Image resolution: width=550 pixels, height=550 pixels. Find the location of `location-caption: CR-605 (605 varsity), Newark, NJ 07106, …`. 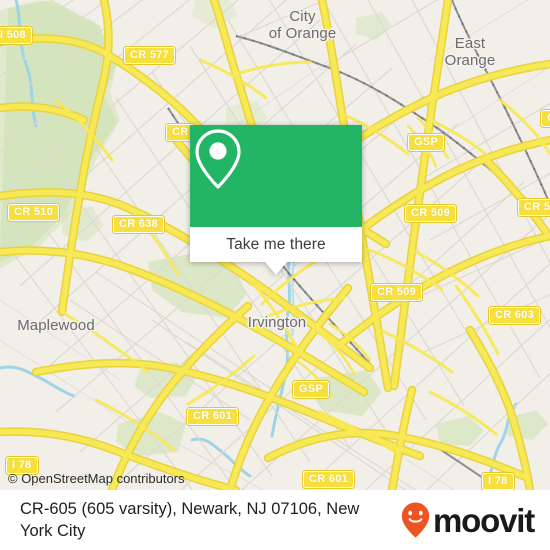

location-caption: CR-605 (605 varsity), Newark, NJ 07106, … is located at coordinates (190, 520).